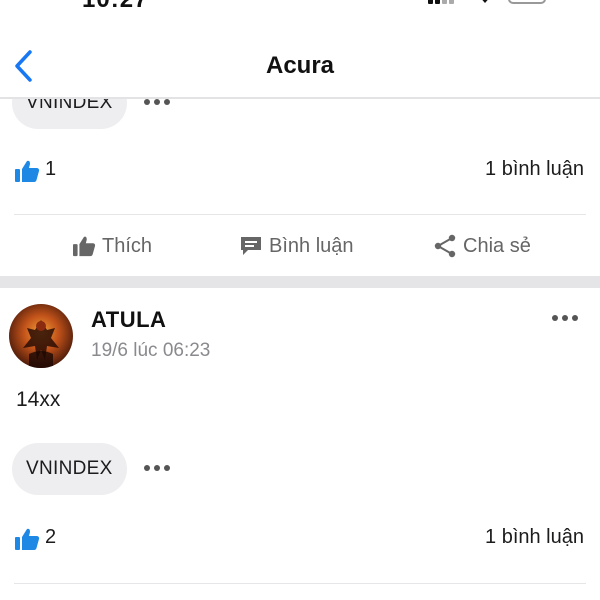 Image resolution: width=600 pixels, height=600 pixels. I want to click on status-time: 10:27, so click(115, 7).